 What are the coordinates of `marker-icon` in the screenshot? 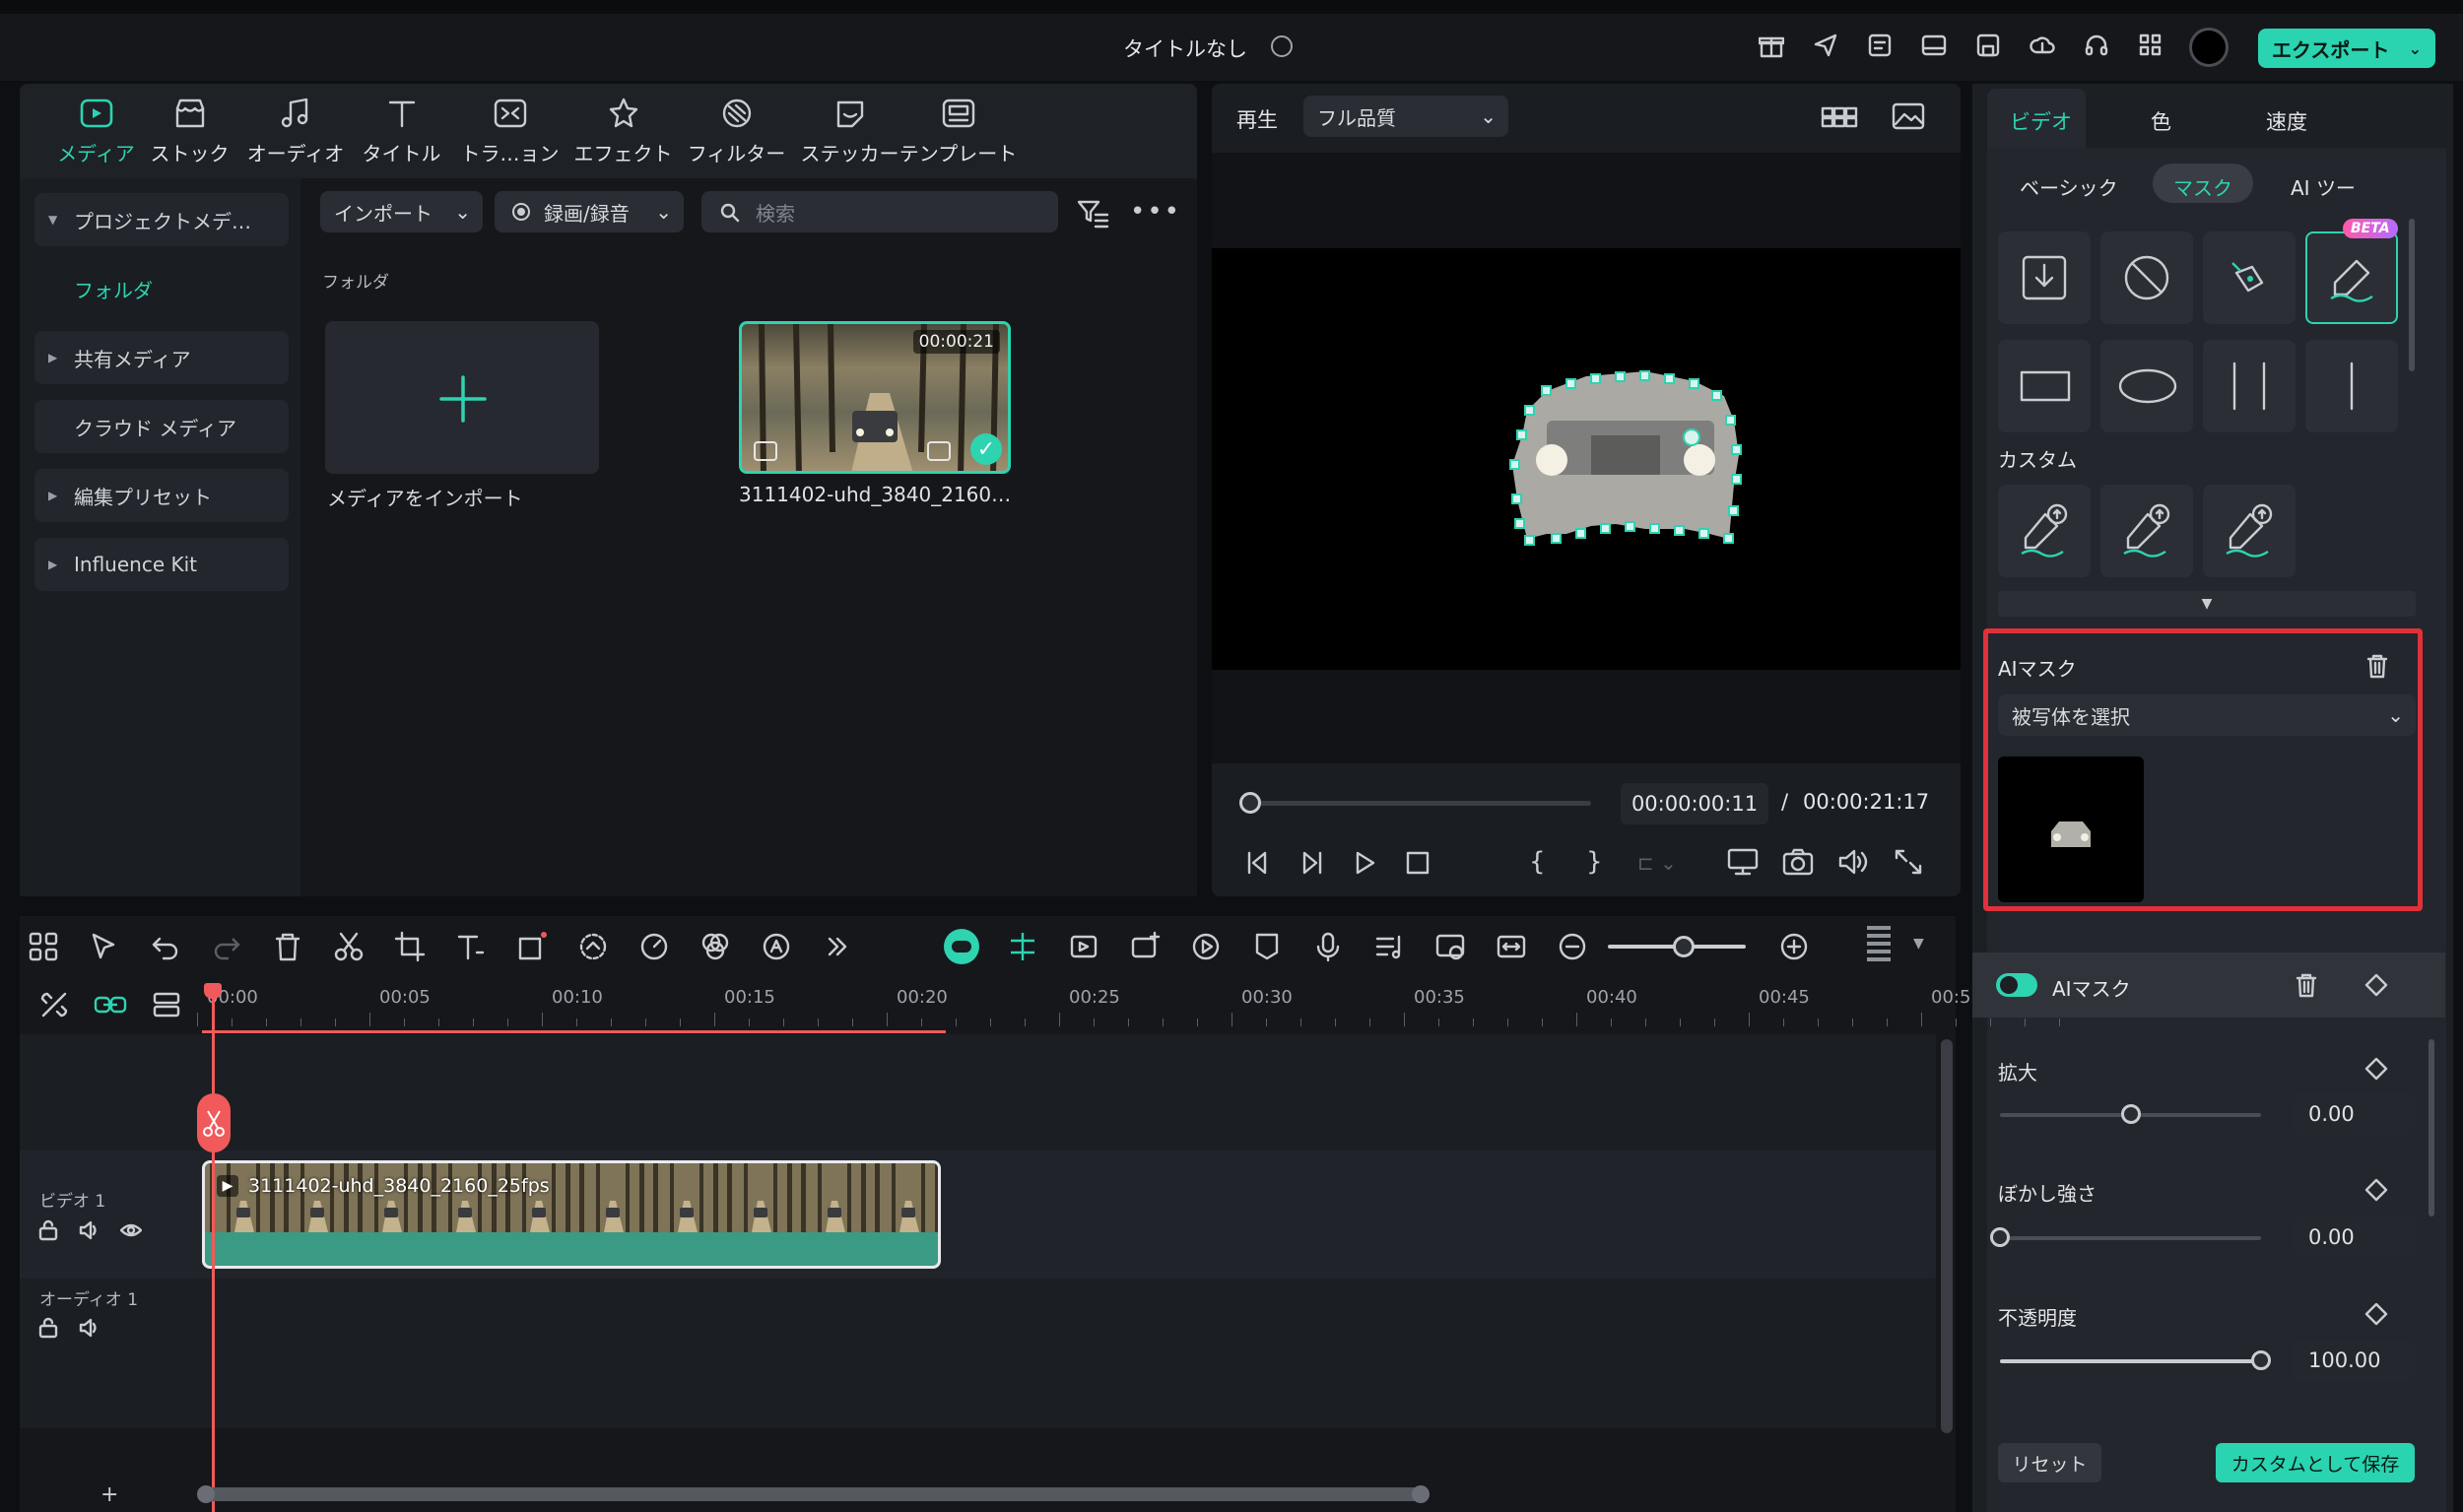 It's located at (1267, 946).